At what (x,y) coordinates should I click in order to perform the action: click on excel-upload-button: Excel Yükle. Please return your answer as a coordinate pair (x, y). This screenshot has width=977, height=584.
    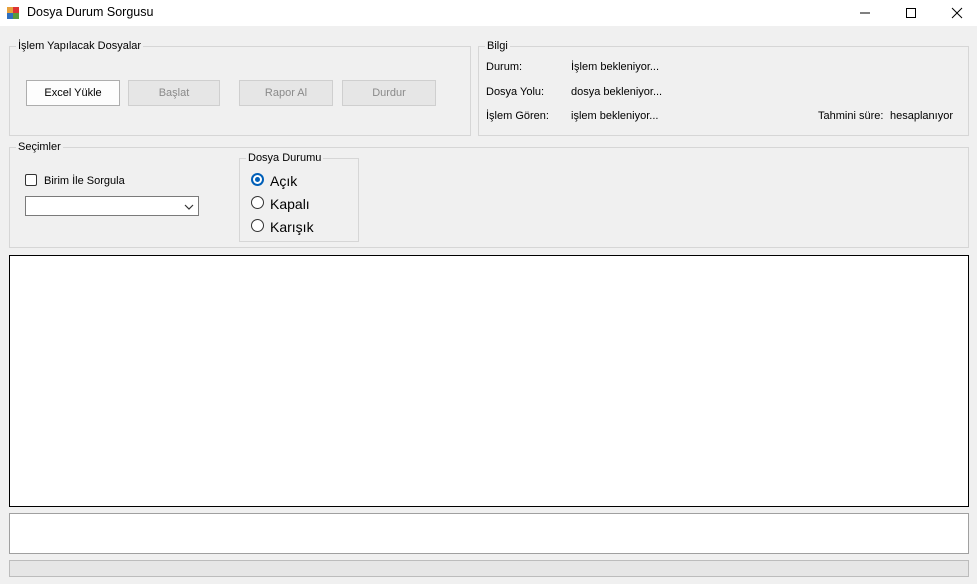
    Looking at the image, I should click on (73, 93).